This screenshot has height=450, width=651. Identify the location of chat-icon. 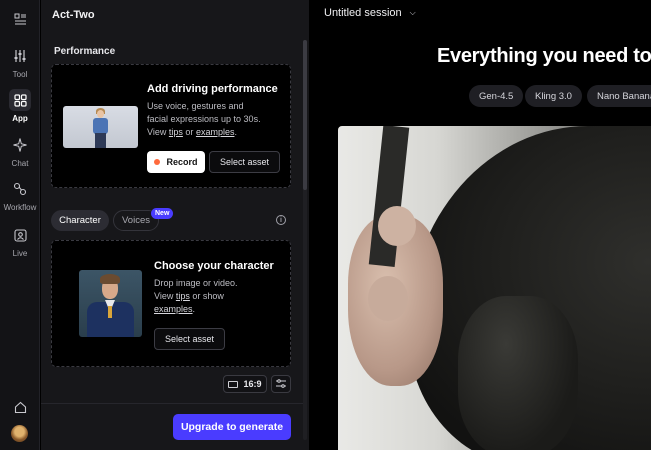
(20, 145).